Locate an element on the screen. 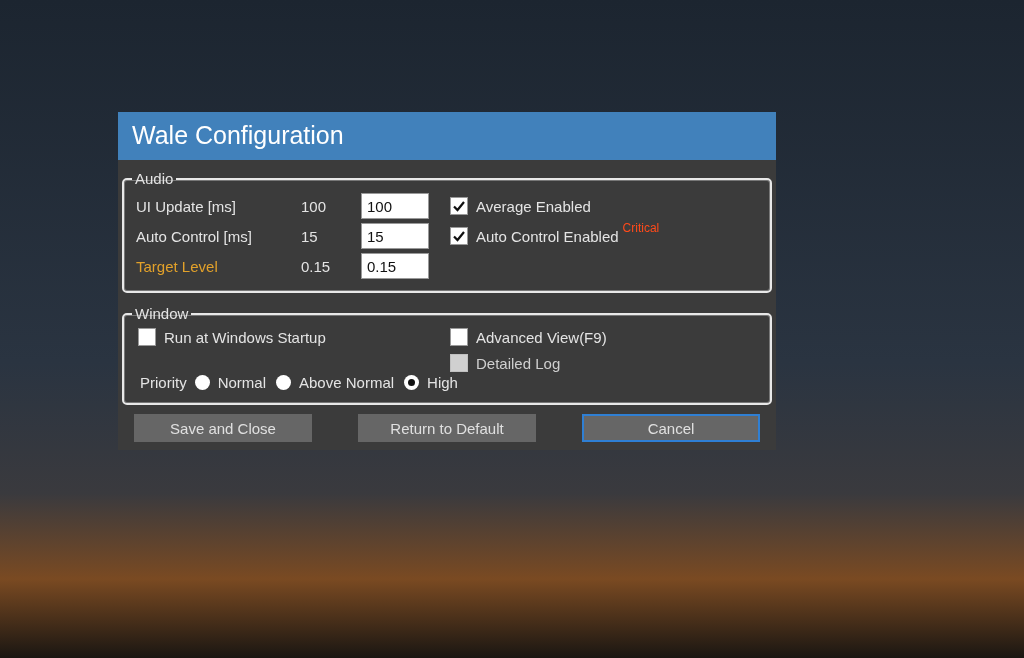  setting-label: Target Level is located at coordinates (177, 266).